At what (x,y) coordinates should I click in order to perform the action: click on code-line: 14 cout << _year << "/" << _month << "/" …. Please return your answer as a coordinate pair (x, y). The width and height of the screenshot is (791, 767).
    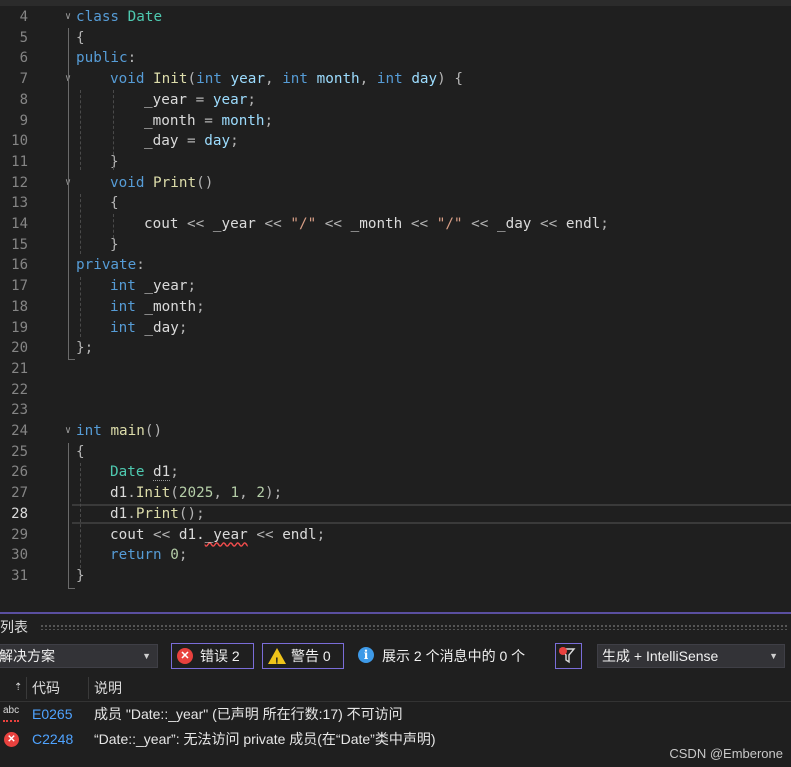
    Looking at the image, I should click on (395, 224).